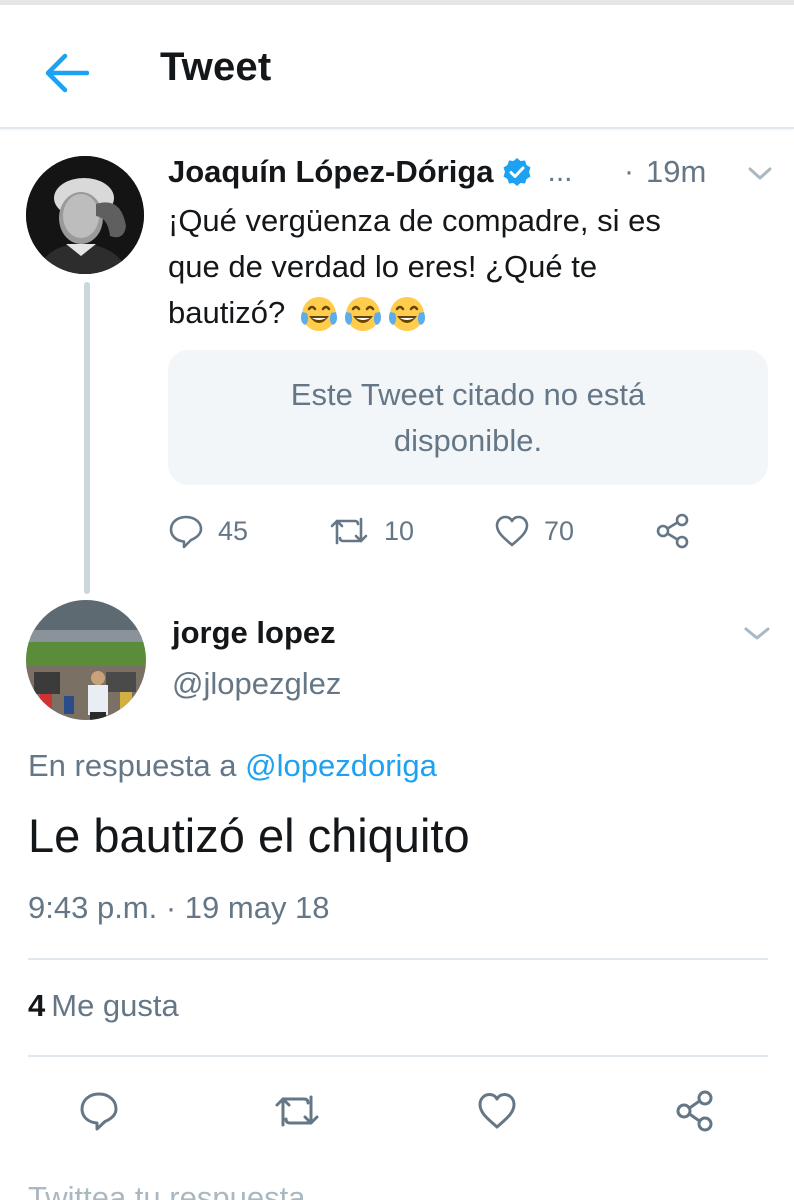 This screenshot has height=1200, width=794. Describe the element at coordinates (216, 67) in the screenshot. I see `page-title: Tweet` at that location.